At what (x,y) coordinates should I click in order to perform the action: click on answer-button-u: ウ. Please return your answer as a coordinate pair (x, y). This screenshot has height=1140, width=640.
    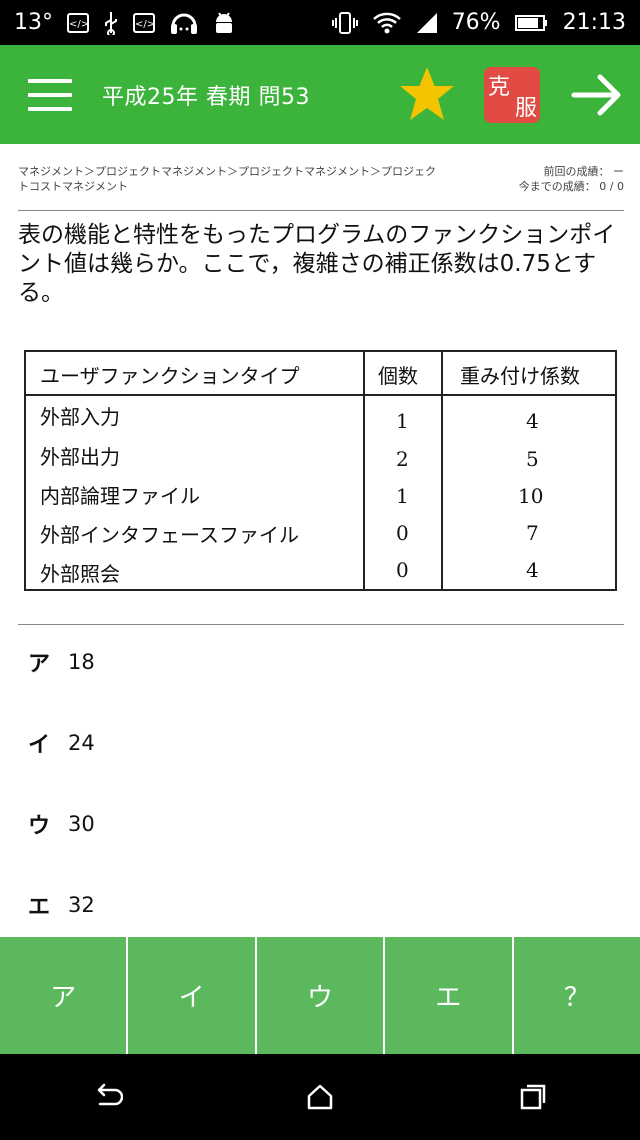
    Looking at the image, I should click on (320, 995).